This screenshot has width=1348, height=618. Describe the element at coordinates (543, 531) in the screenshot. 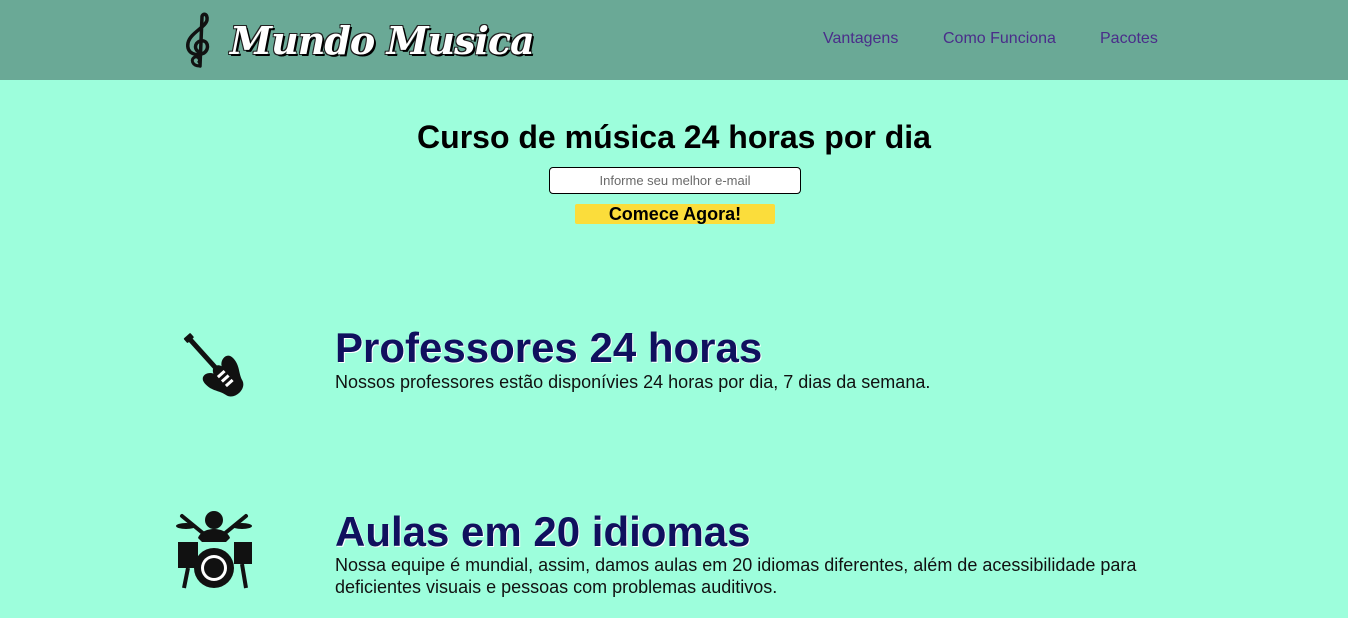

I see `feature-title-languages: Aulas em 20 idiomas` at that location.